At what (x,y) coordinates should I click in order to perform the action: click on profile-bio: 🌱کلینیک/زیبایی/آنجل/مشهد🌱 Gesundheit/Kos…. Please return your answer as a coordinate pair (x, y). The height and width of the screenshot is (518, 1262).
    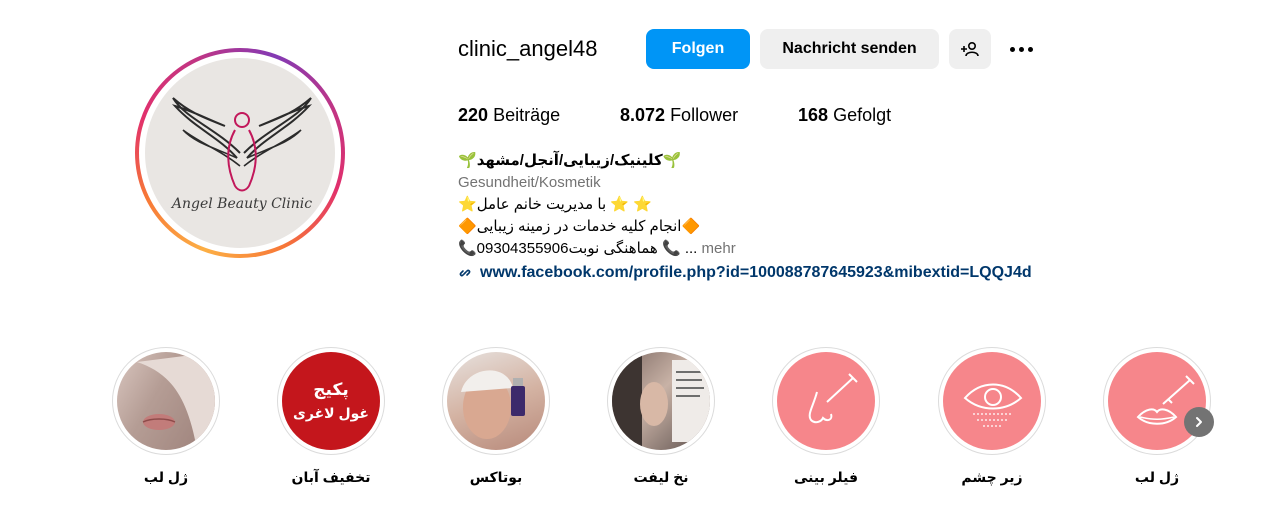
    Looking at the image, I should click on (778, 217).